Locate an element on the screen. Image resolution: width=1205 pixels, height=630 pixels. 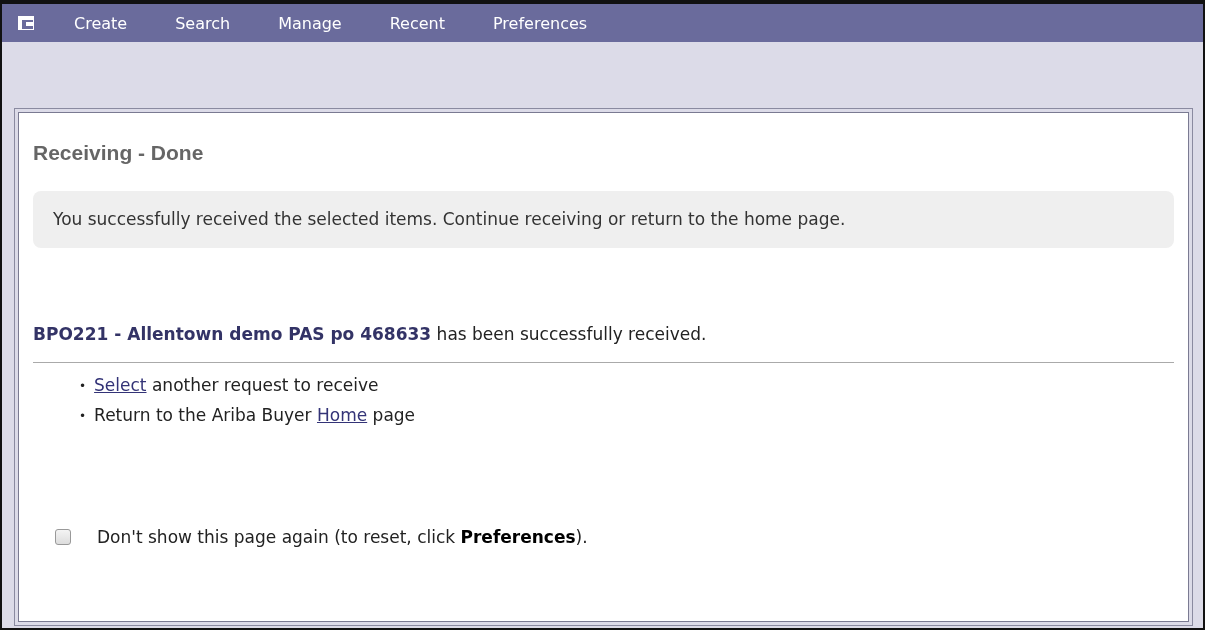
page-title: Receiving - Done is located at coordinates (119, 153).